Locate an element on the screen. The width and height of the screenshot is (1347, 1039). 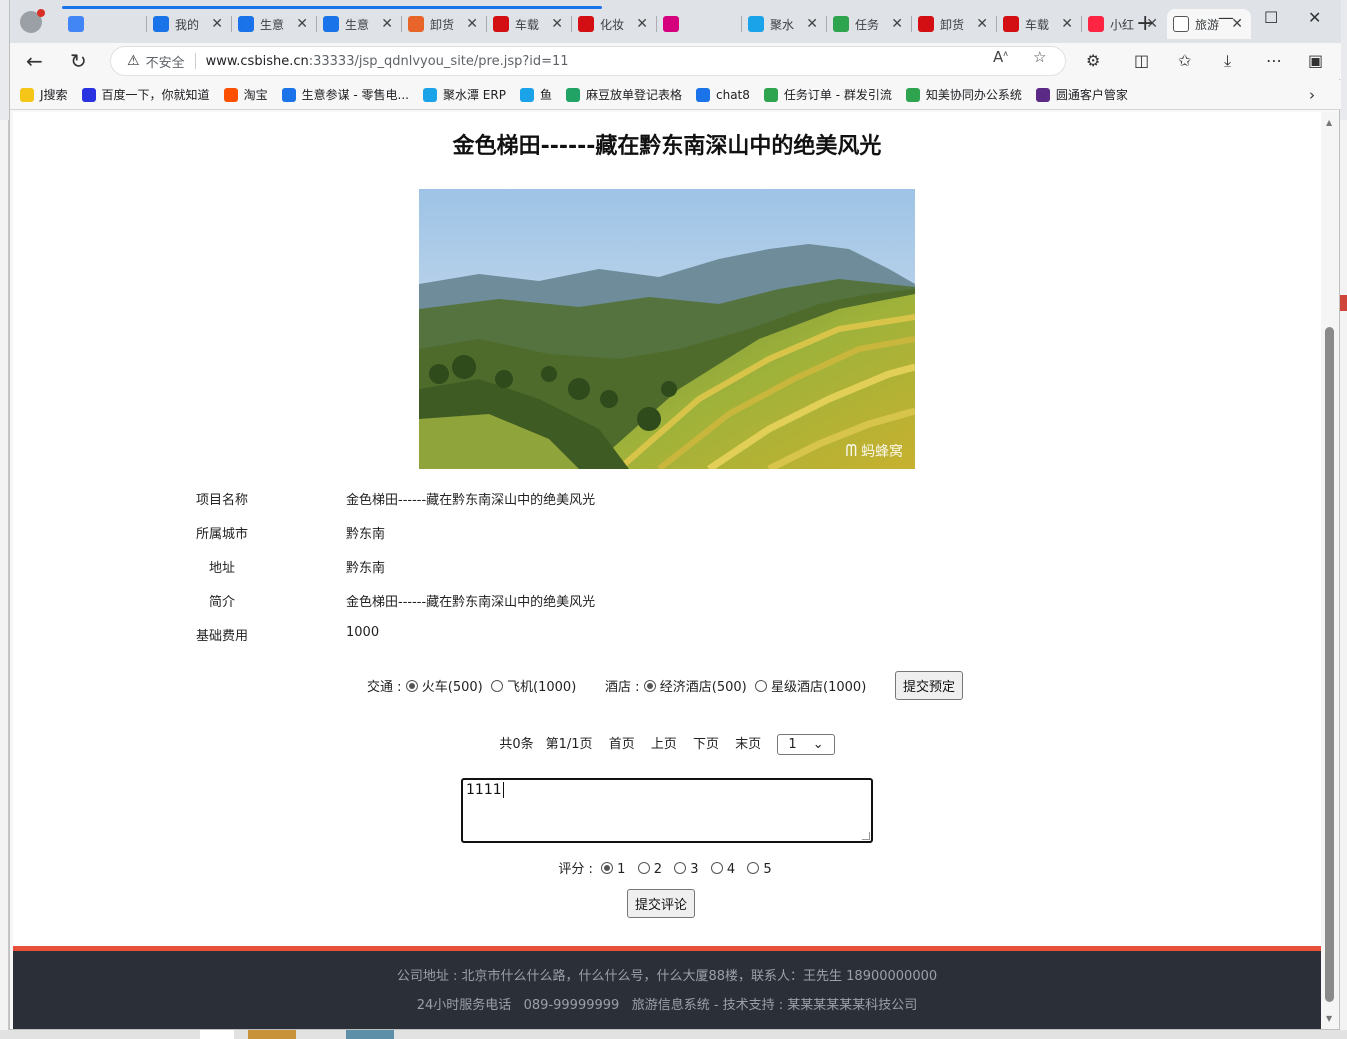
url-path: :33333/jsp_qdnlvyou_site/pre.jsp?id=11 is located at coordinates (438, 61).